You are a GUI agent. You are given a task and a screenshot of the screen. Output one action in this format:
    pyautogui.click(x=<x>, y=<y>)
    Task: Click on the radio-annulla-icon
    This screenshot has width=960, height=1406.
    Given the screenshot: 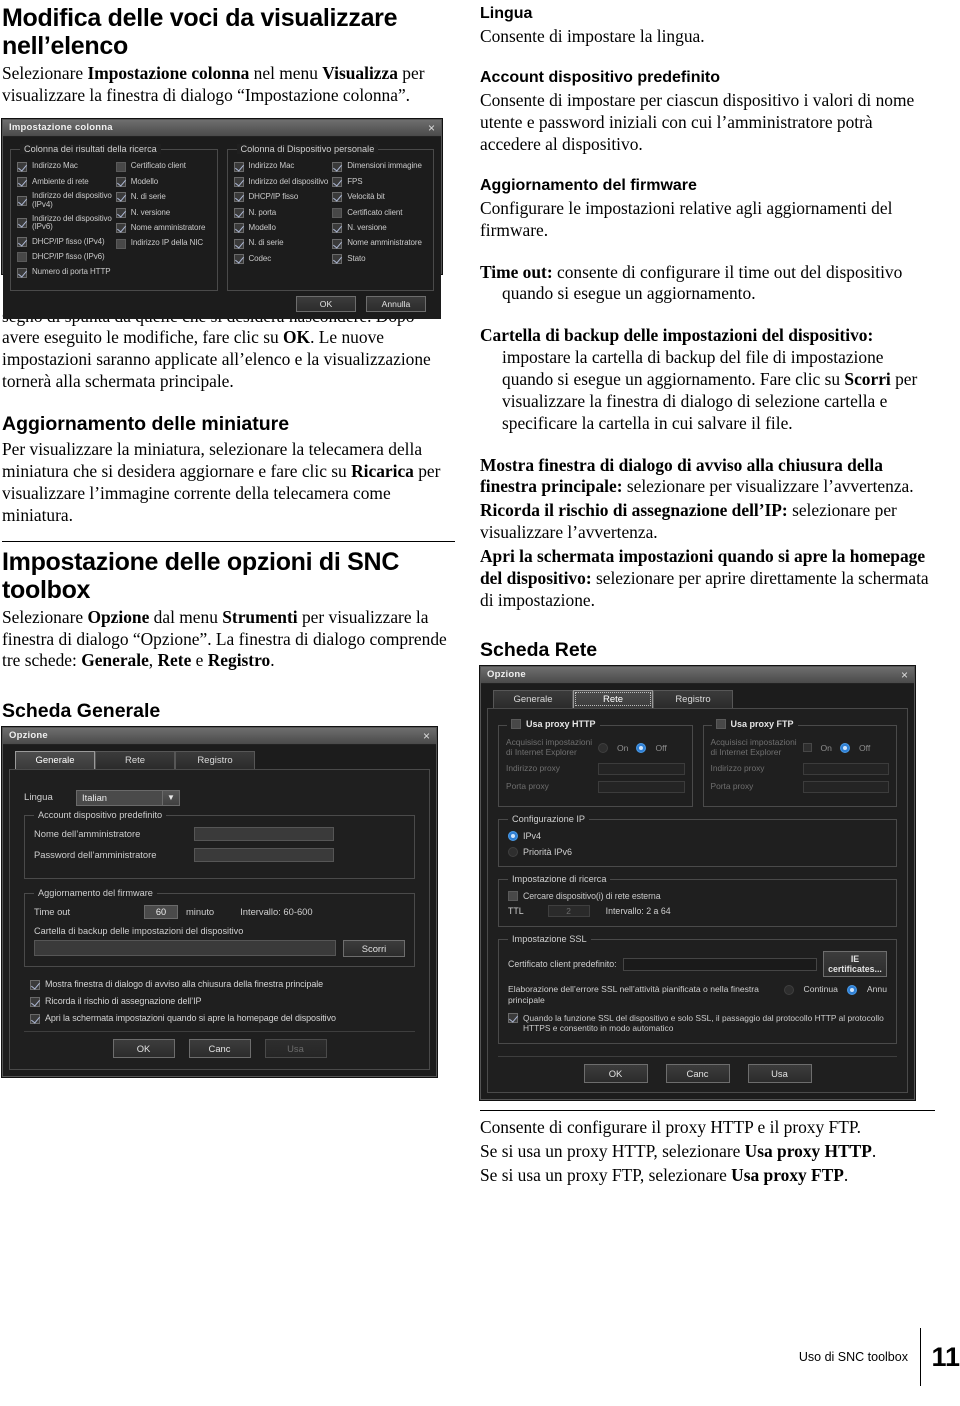 What is the action you would take?
    pyautogui.click(x=851, y=989)
    